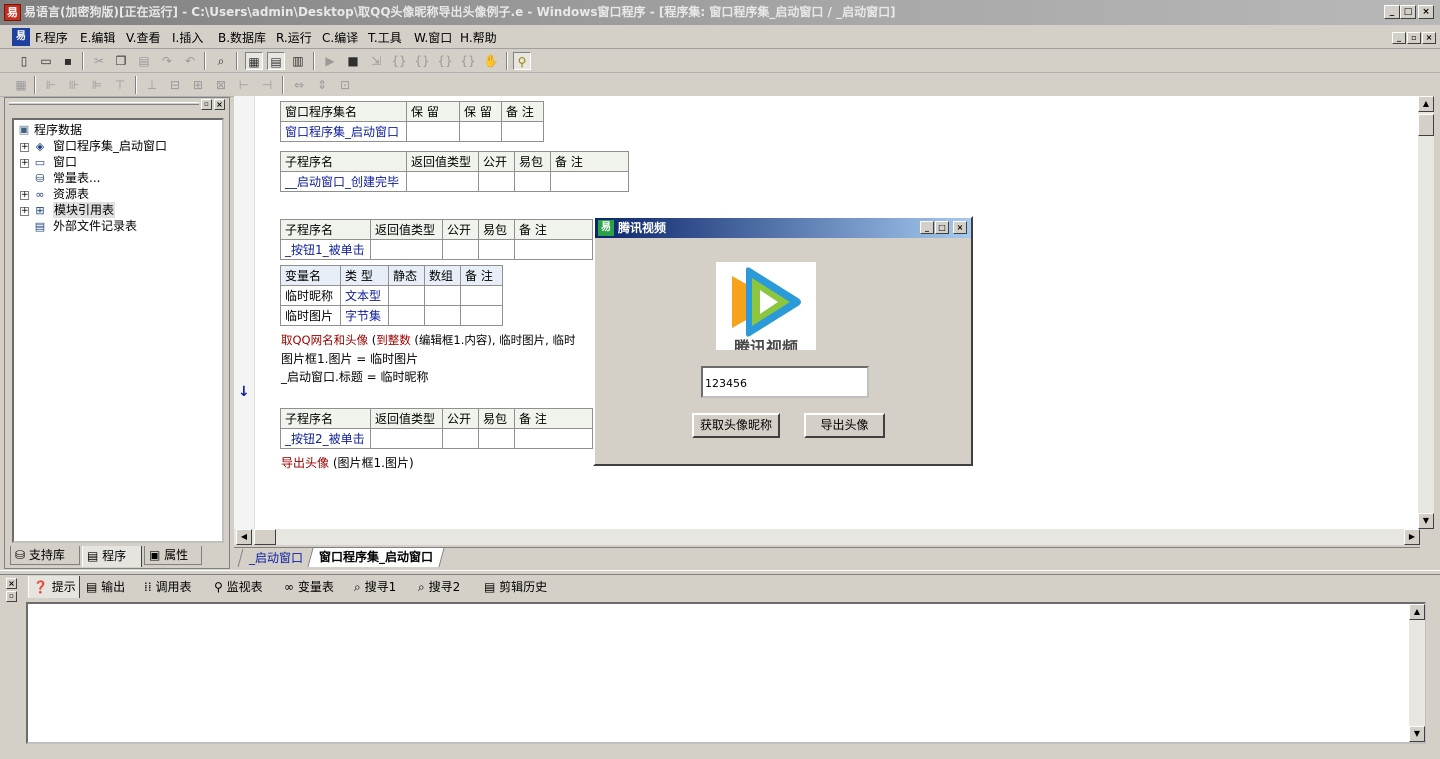 Image resolution: width=1440 pixels, height=759 pixels. Describe the element at coordinates (97, 37) in the screenshot. I see `menu-edit: E.编辑` at that location.